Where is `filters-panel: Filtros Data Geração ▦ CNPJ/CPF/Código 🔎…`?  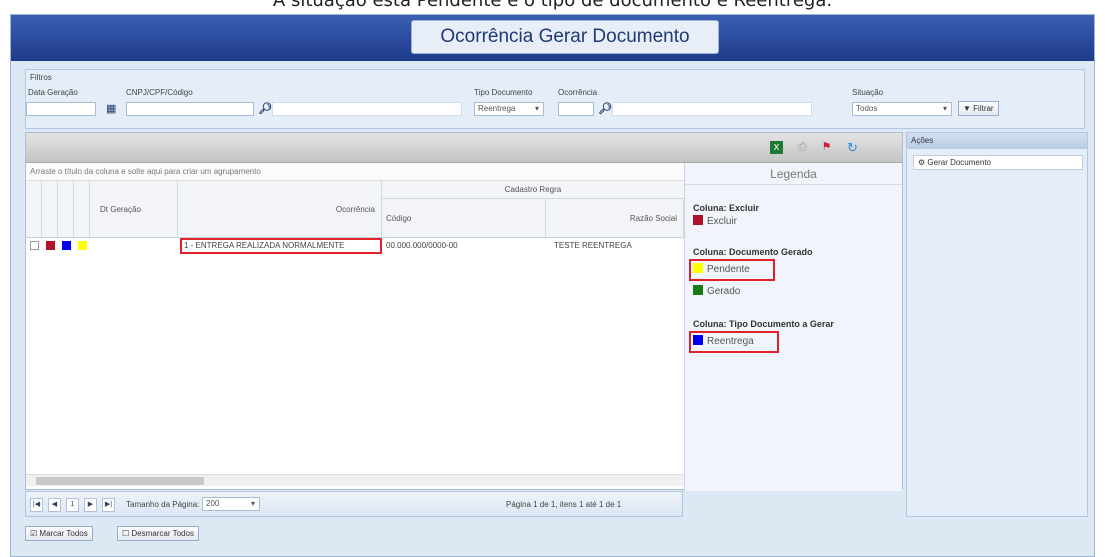 filters-panel: Filtros Data Geração ▦ CNPJ/CPF/Código 🔎… is located at coordinates (555, 99).